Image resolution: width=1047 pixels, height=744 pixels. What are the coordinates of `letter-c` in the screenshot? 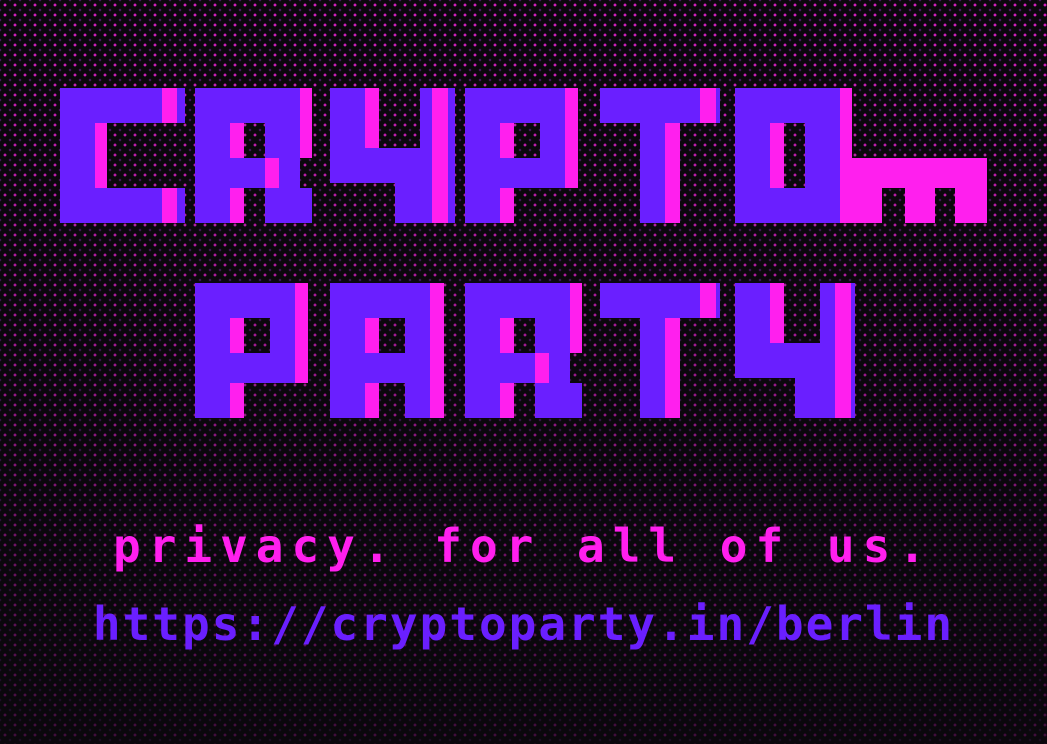 It's located at (122, 155).